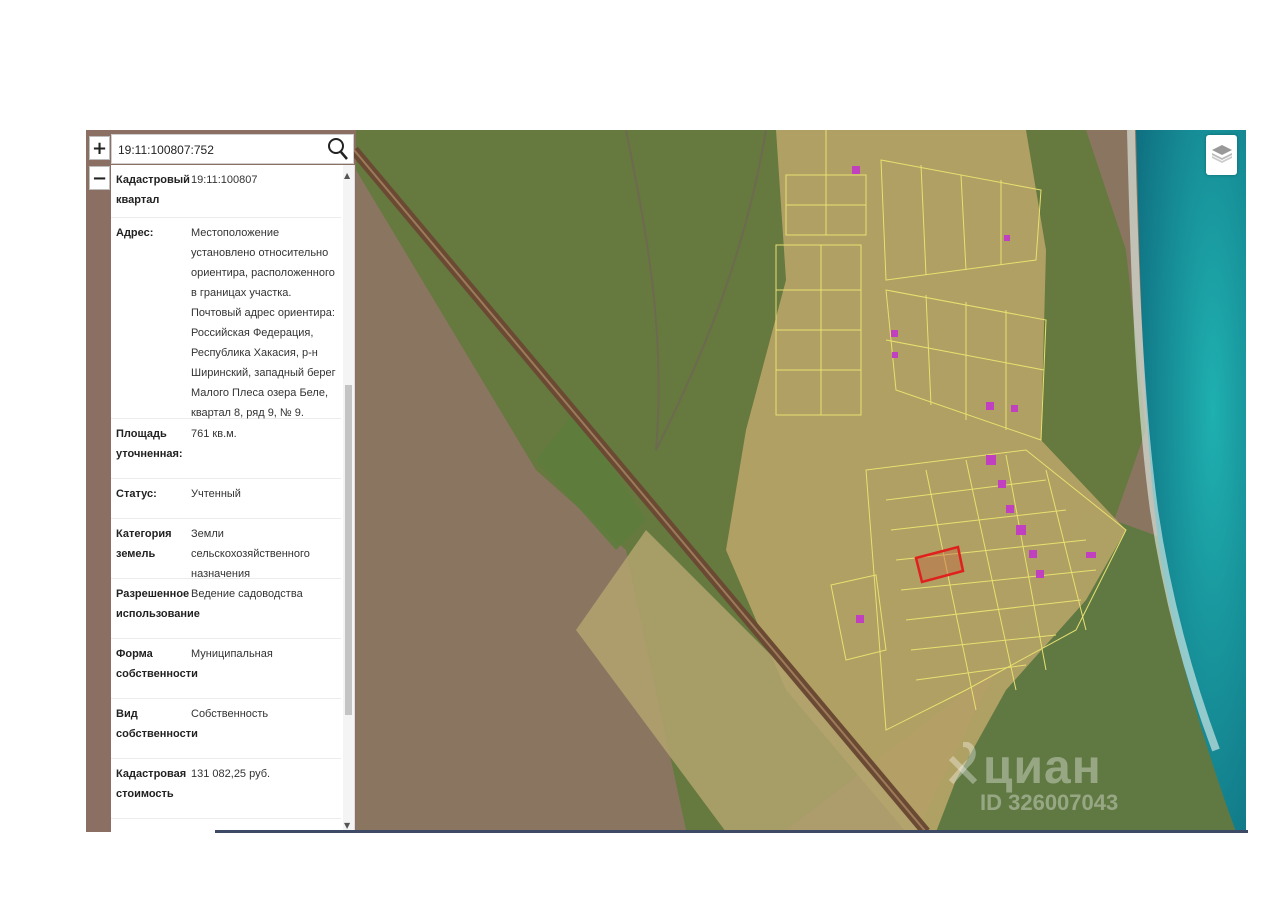 The image size is (1280, 906). What do you see at coordinates (226, 729) in the screenshot?
I see `info-row-ownership-type: Вид собственности Собственность` at bounding box center [226, 729].